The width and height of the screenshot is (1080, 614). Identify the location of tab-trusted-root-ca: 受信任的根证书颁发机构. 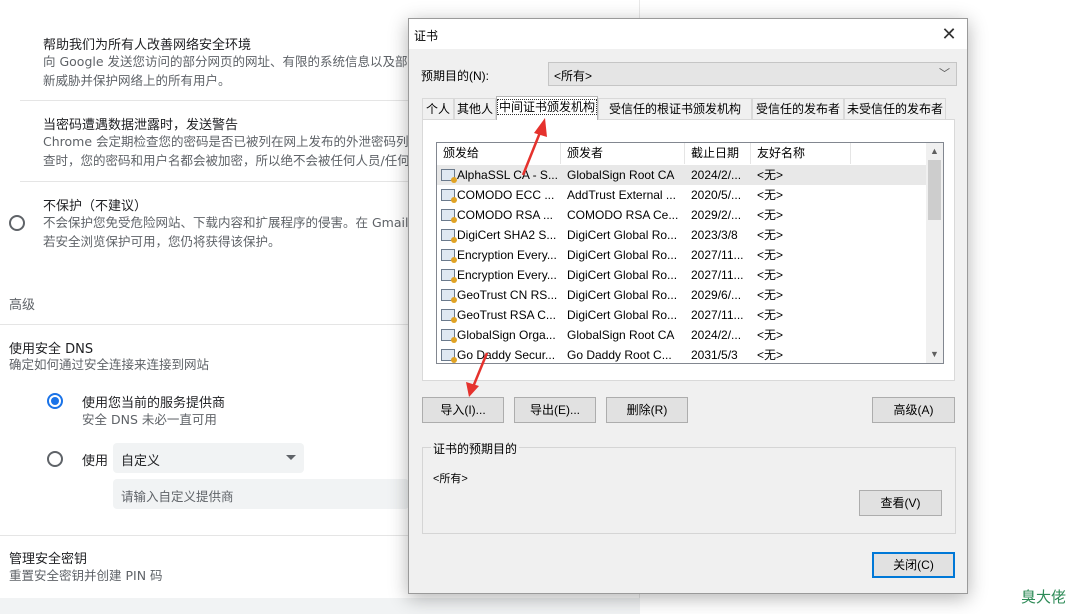
(675, 108).